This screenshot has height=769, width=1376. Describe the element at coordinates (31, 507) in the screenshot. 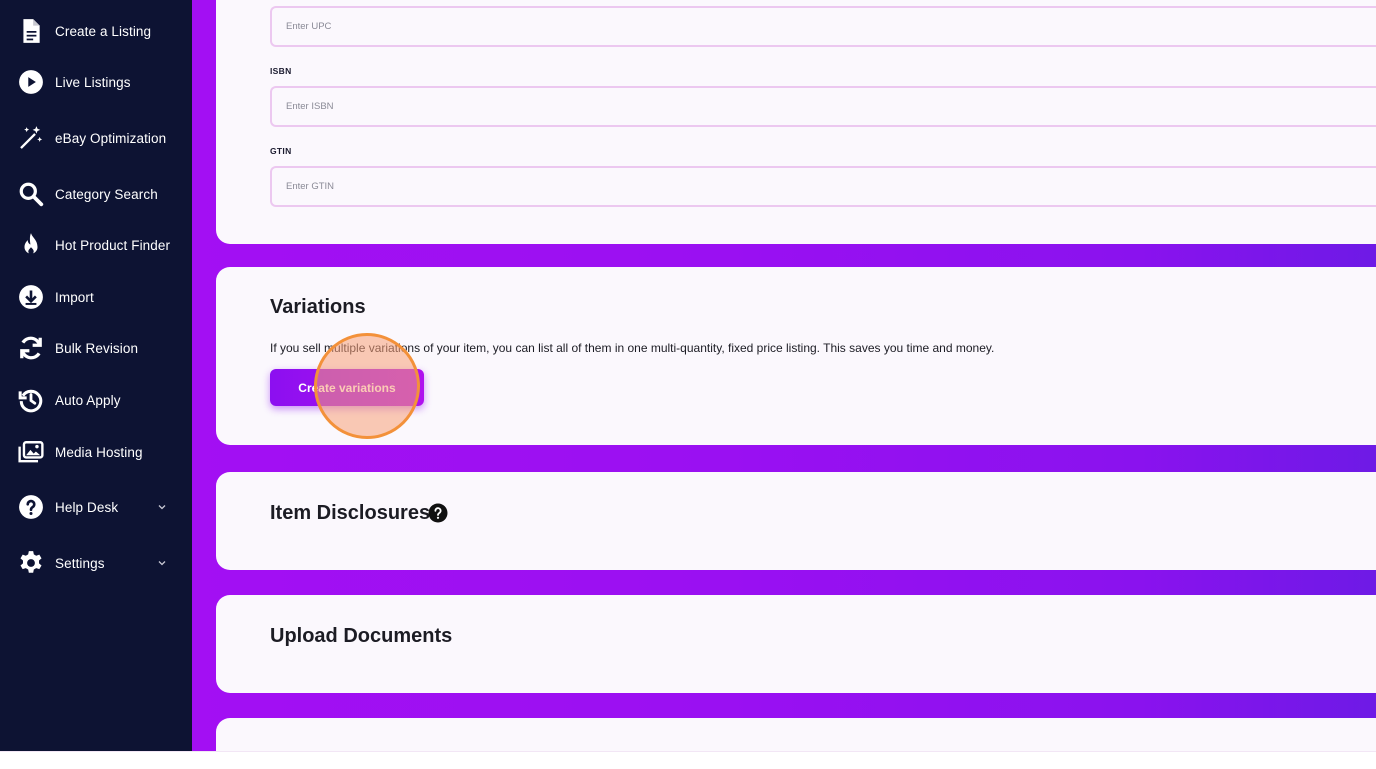

I see `help-circle-icon` at that location.